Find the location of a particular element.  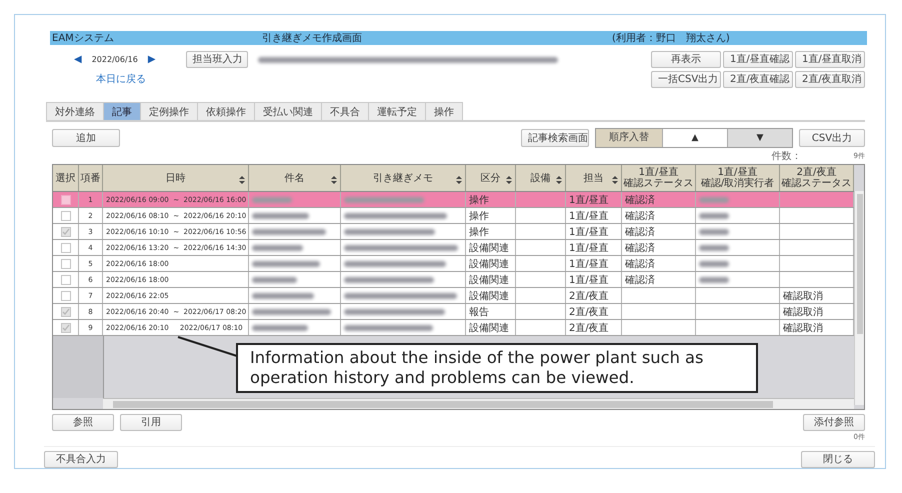

defect-input-button: 不具合入力 is located at coordinates (81, 459).